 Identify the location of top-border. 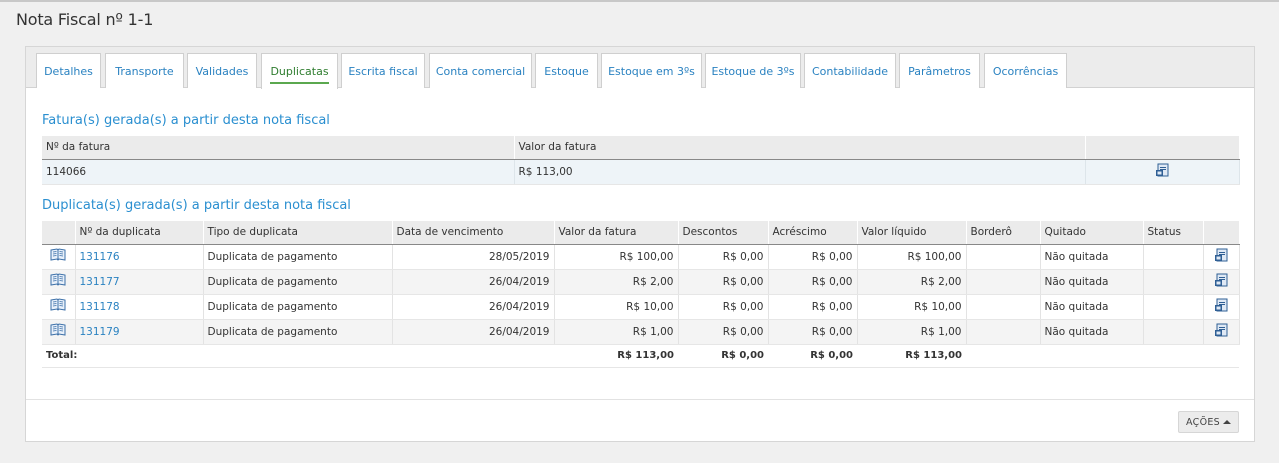
(639, 1).